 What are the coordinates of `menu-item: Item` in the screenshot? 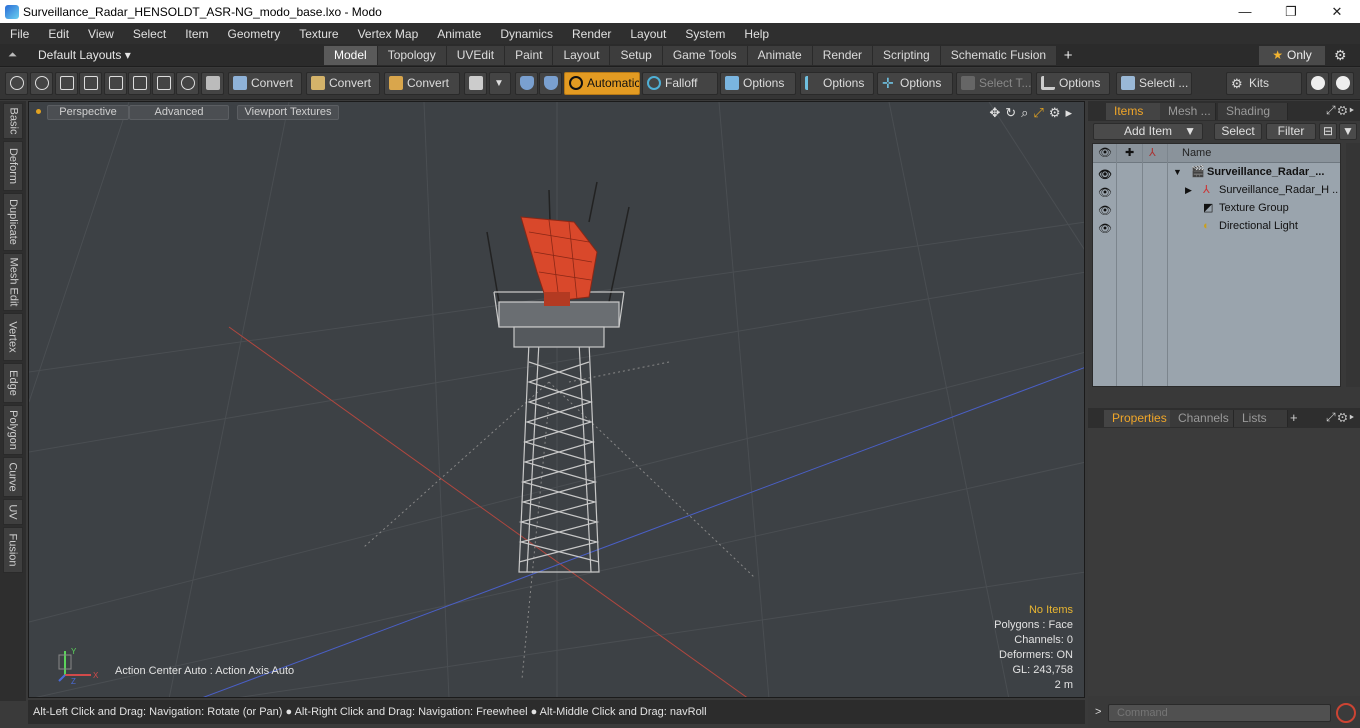 It's located at (196, 34).